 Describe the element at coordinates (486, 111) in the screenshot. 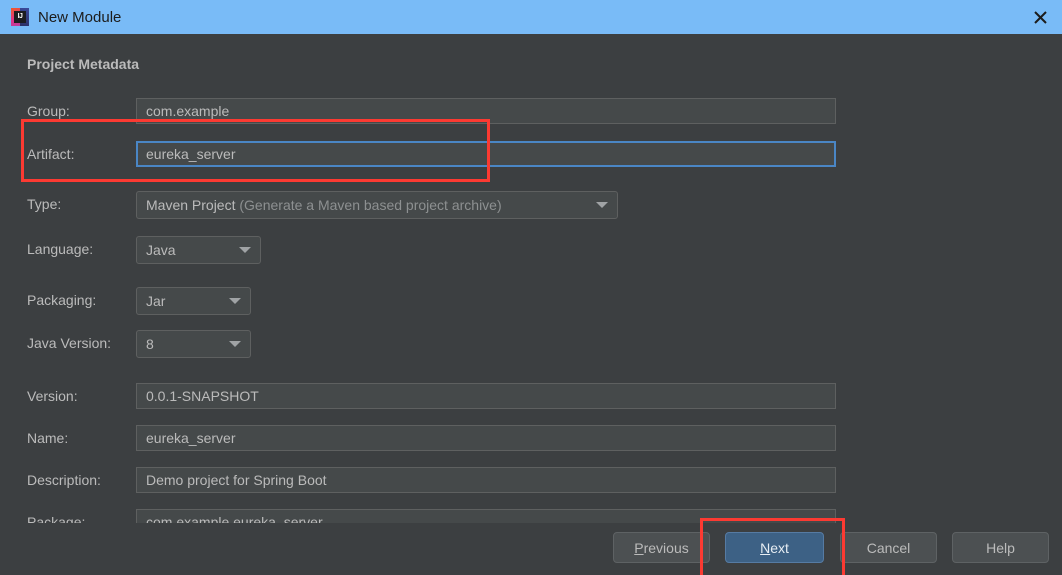

I see `group-input: com.example` at that location.